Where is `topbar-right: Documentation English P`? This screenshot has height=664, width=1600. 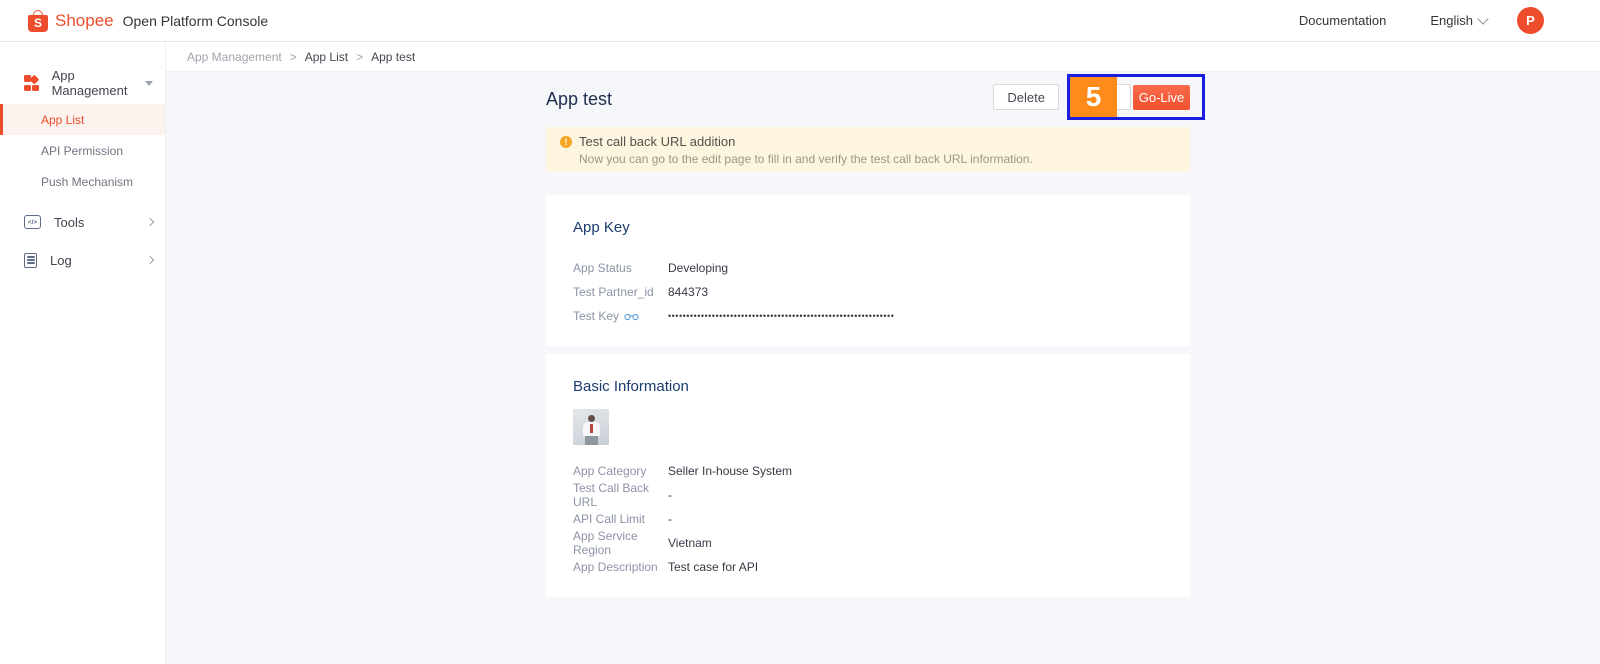 topbar-right: Documentation English P is located at coordinates (1421, 20).